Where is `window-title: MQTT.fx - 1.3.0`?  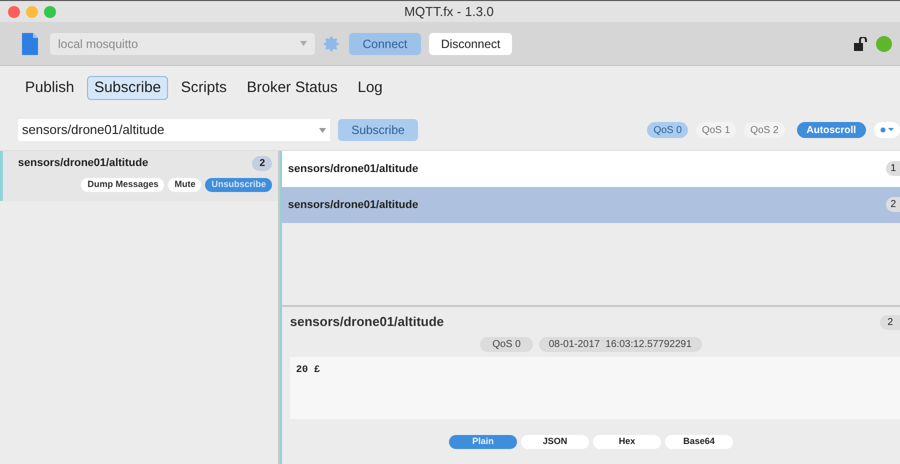
window-title: MQTT.fx - 1.3.0 is located at coordinates (449, 11).